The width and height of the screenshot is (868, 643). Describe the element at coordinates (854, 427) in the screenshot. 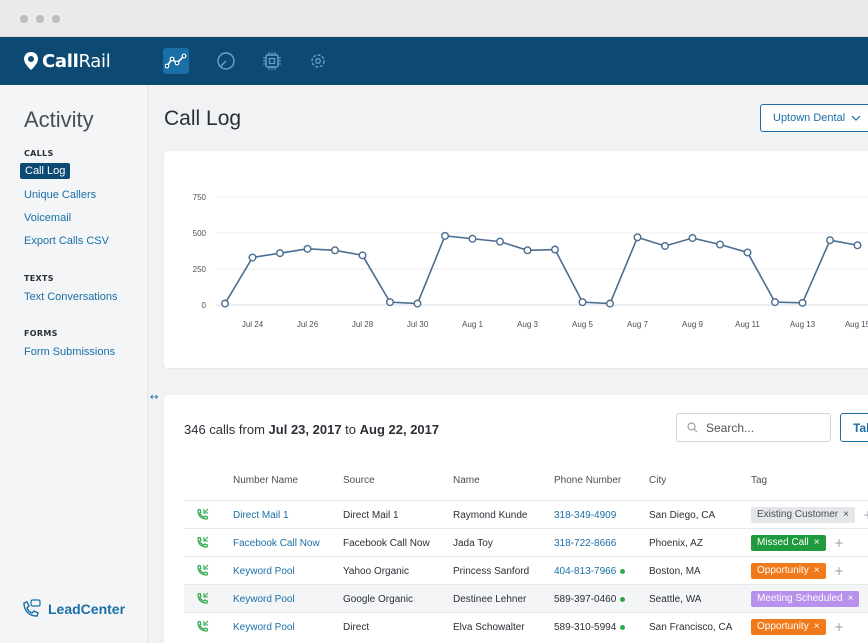

I see `tab-button: Tab` at that location.